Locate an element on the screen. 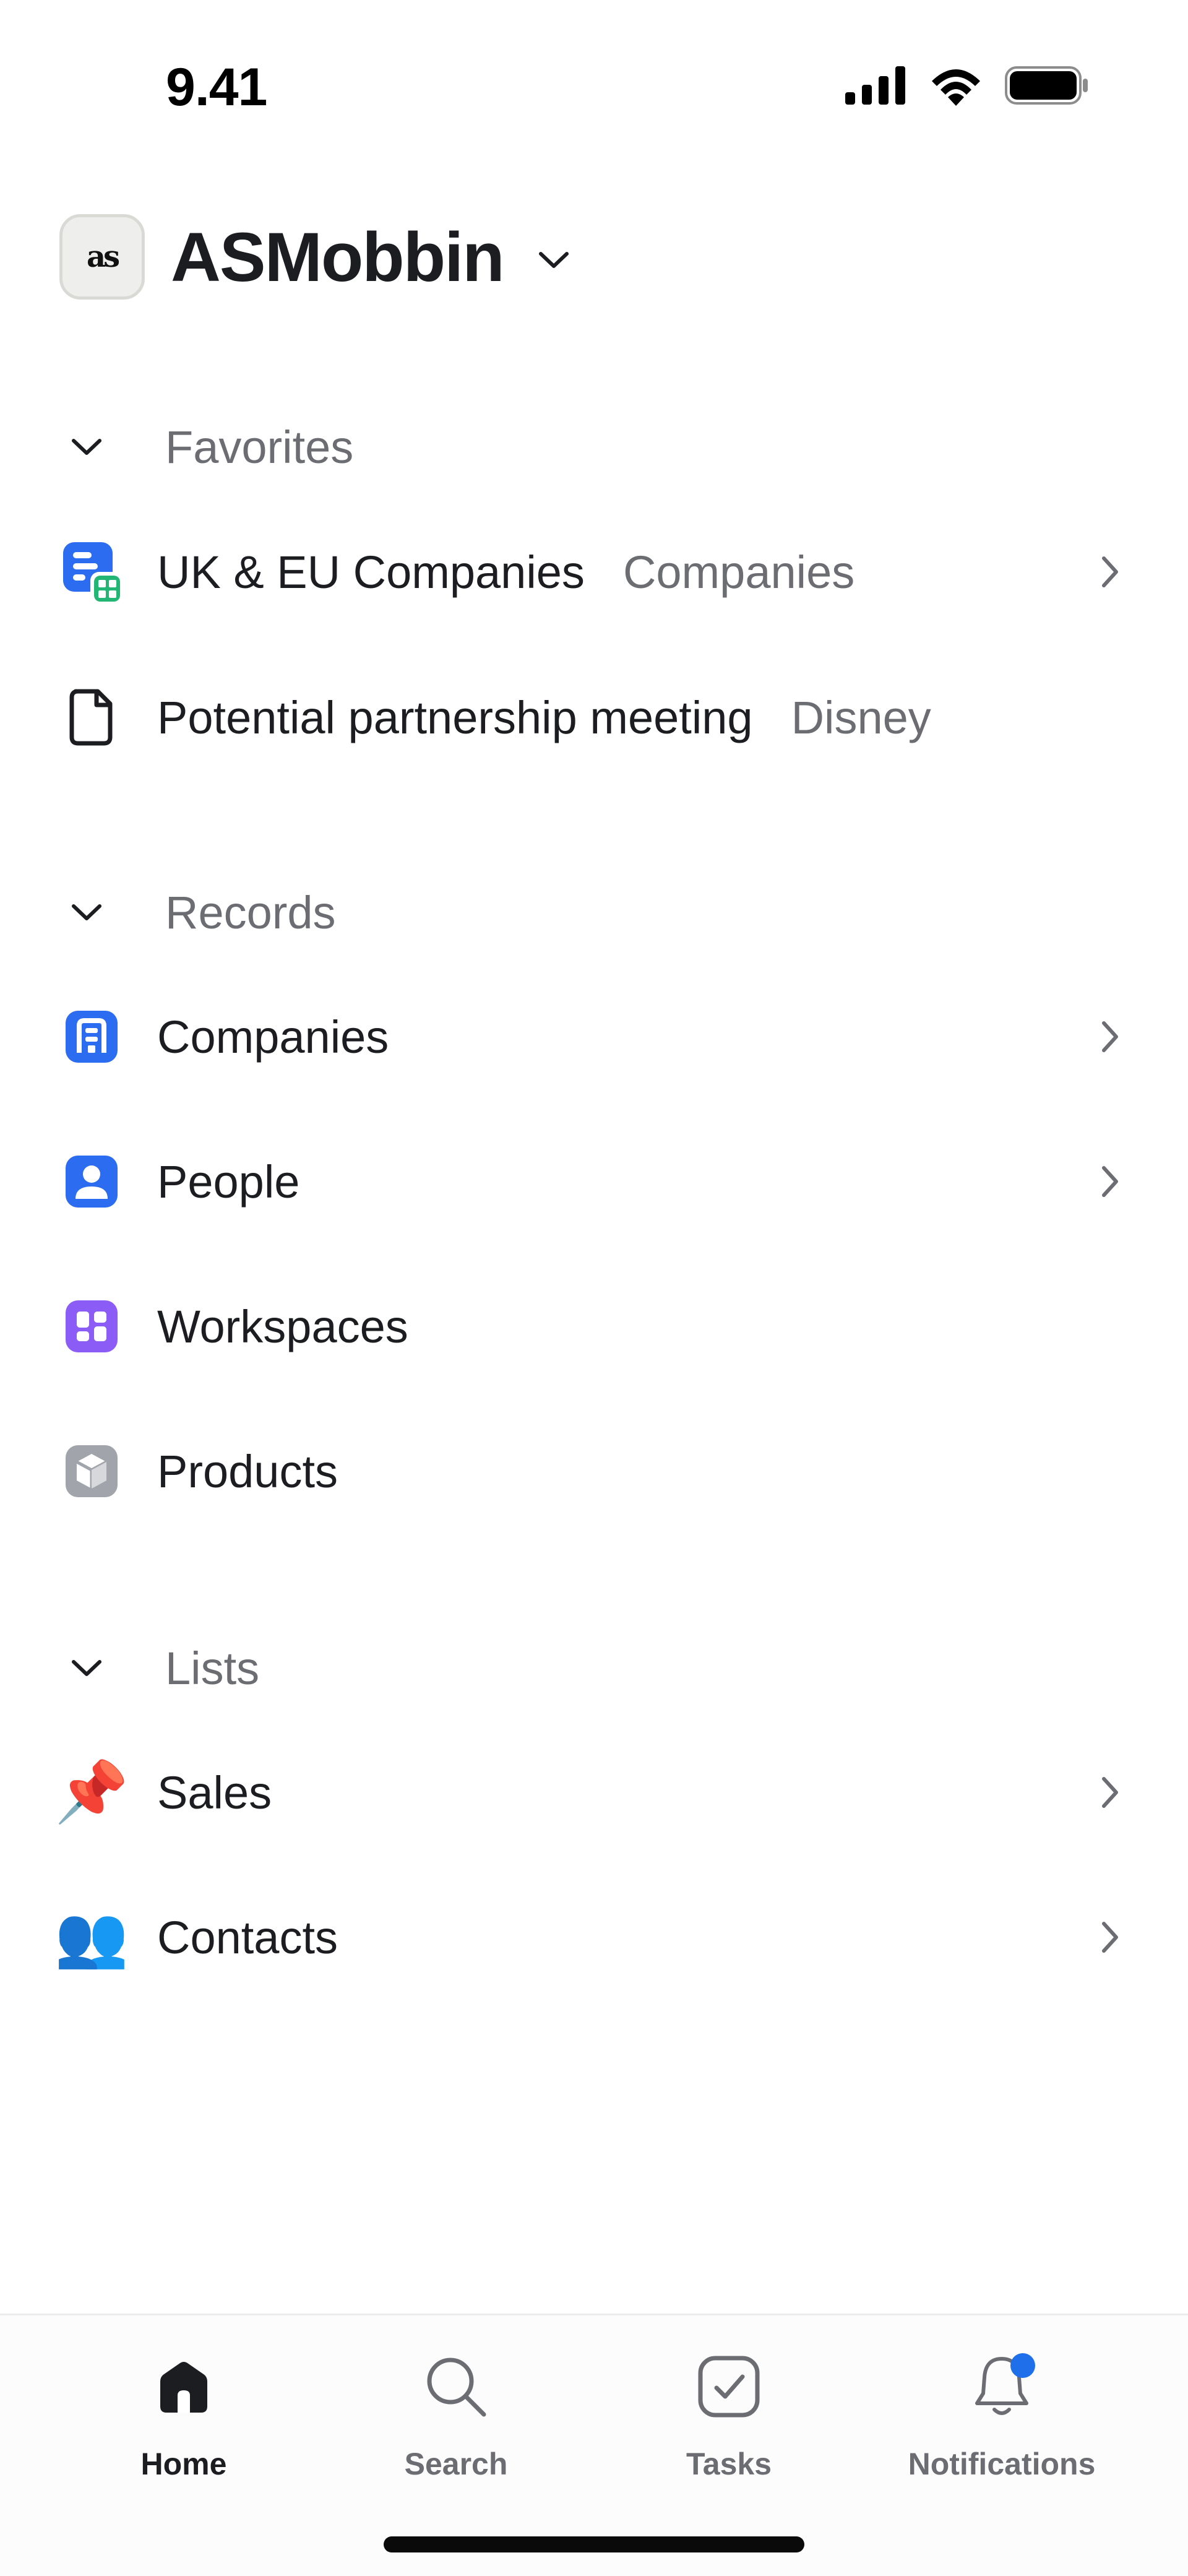 This screenshot has width=1188, height=2576. cube-icon is located at coordinates (91, 1471).